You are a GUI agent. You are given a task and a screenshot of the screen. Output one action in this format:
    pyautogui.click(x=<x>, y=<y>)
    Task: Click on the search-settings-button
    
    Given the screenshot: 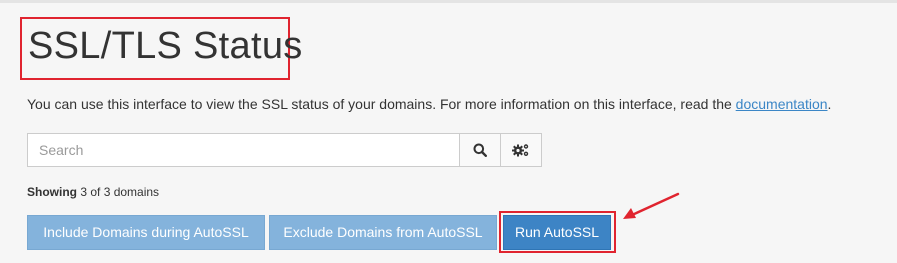 What is the action you would take?
    pyautogui.click(x=520, y=150)
    